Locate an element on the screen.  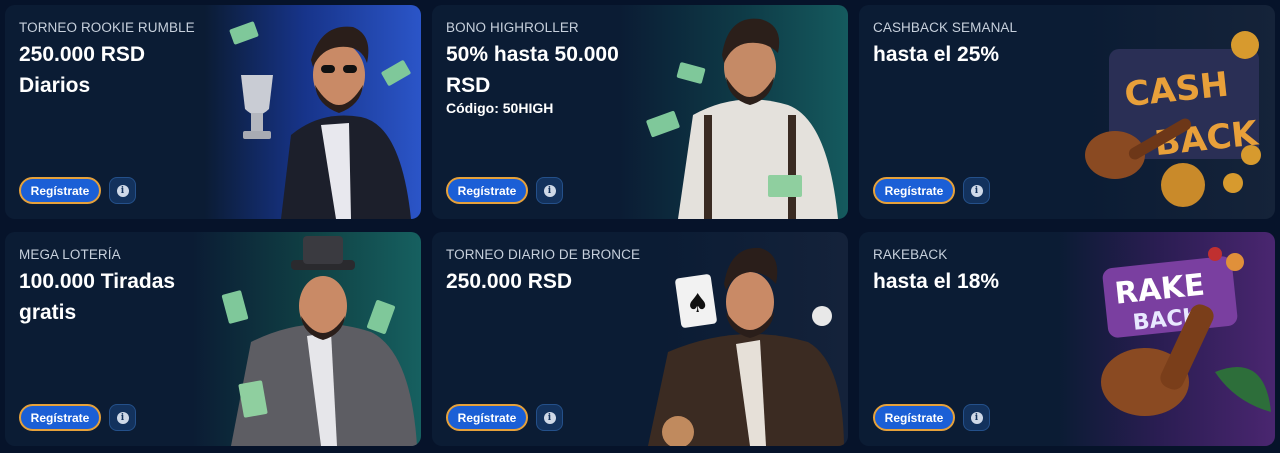
promo-tag: CASHBACK SEMANAL is located at coordinates (945, 27).